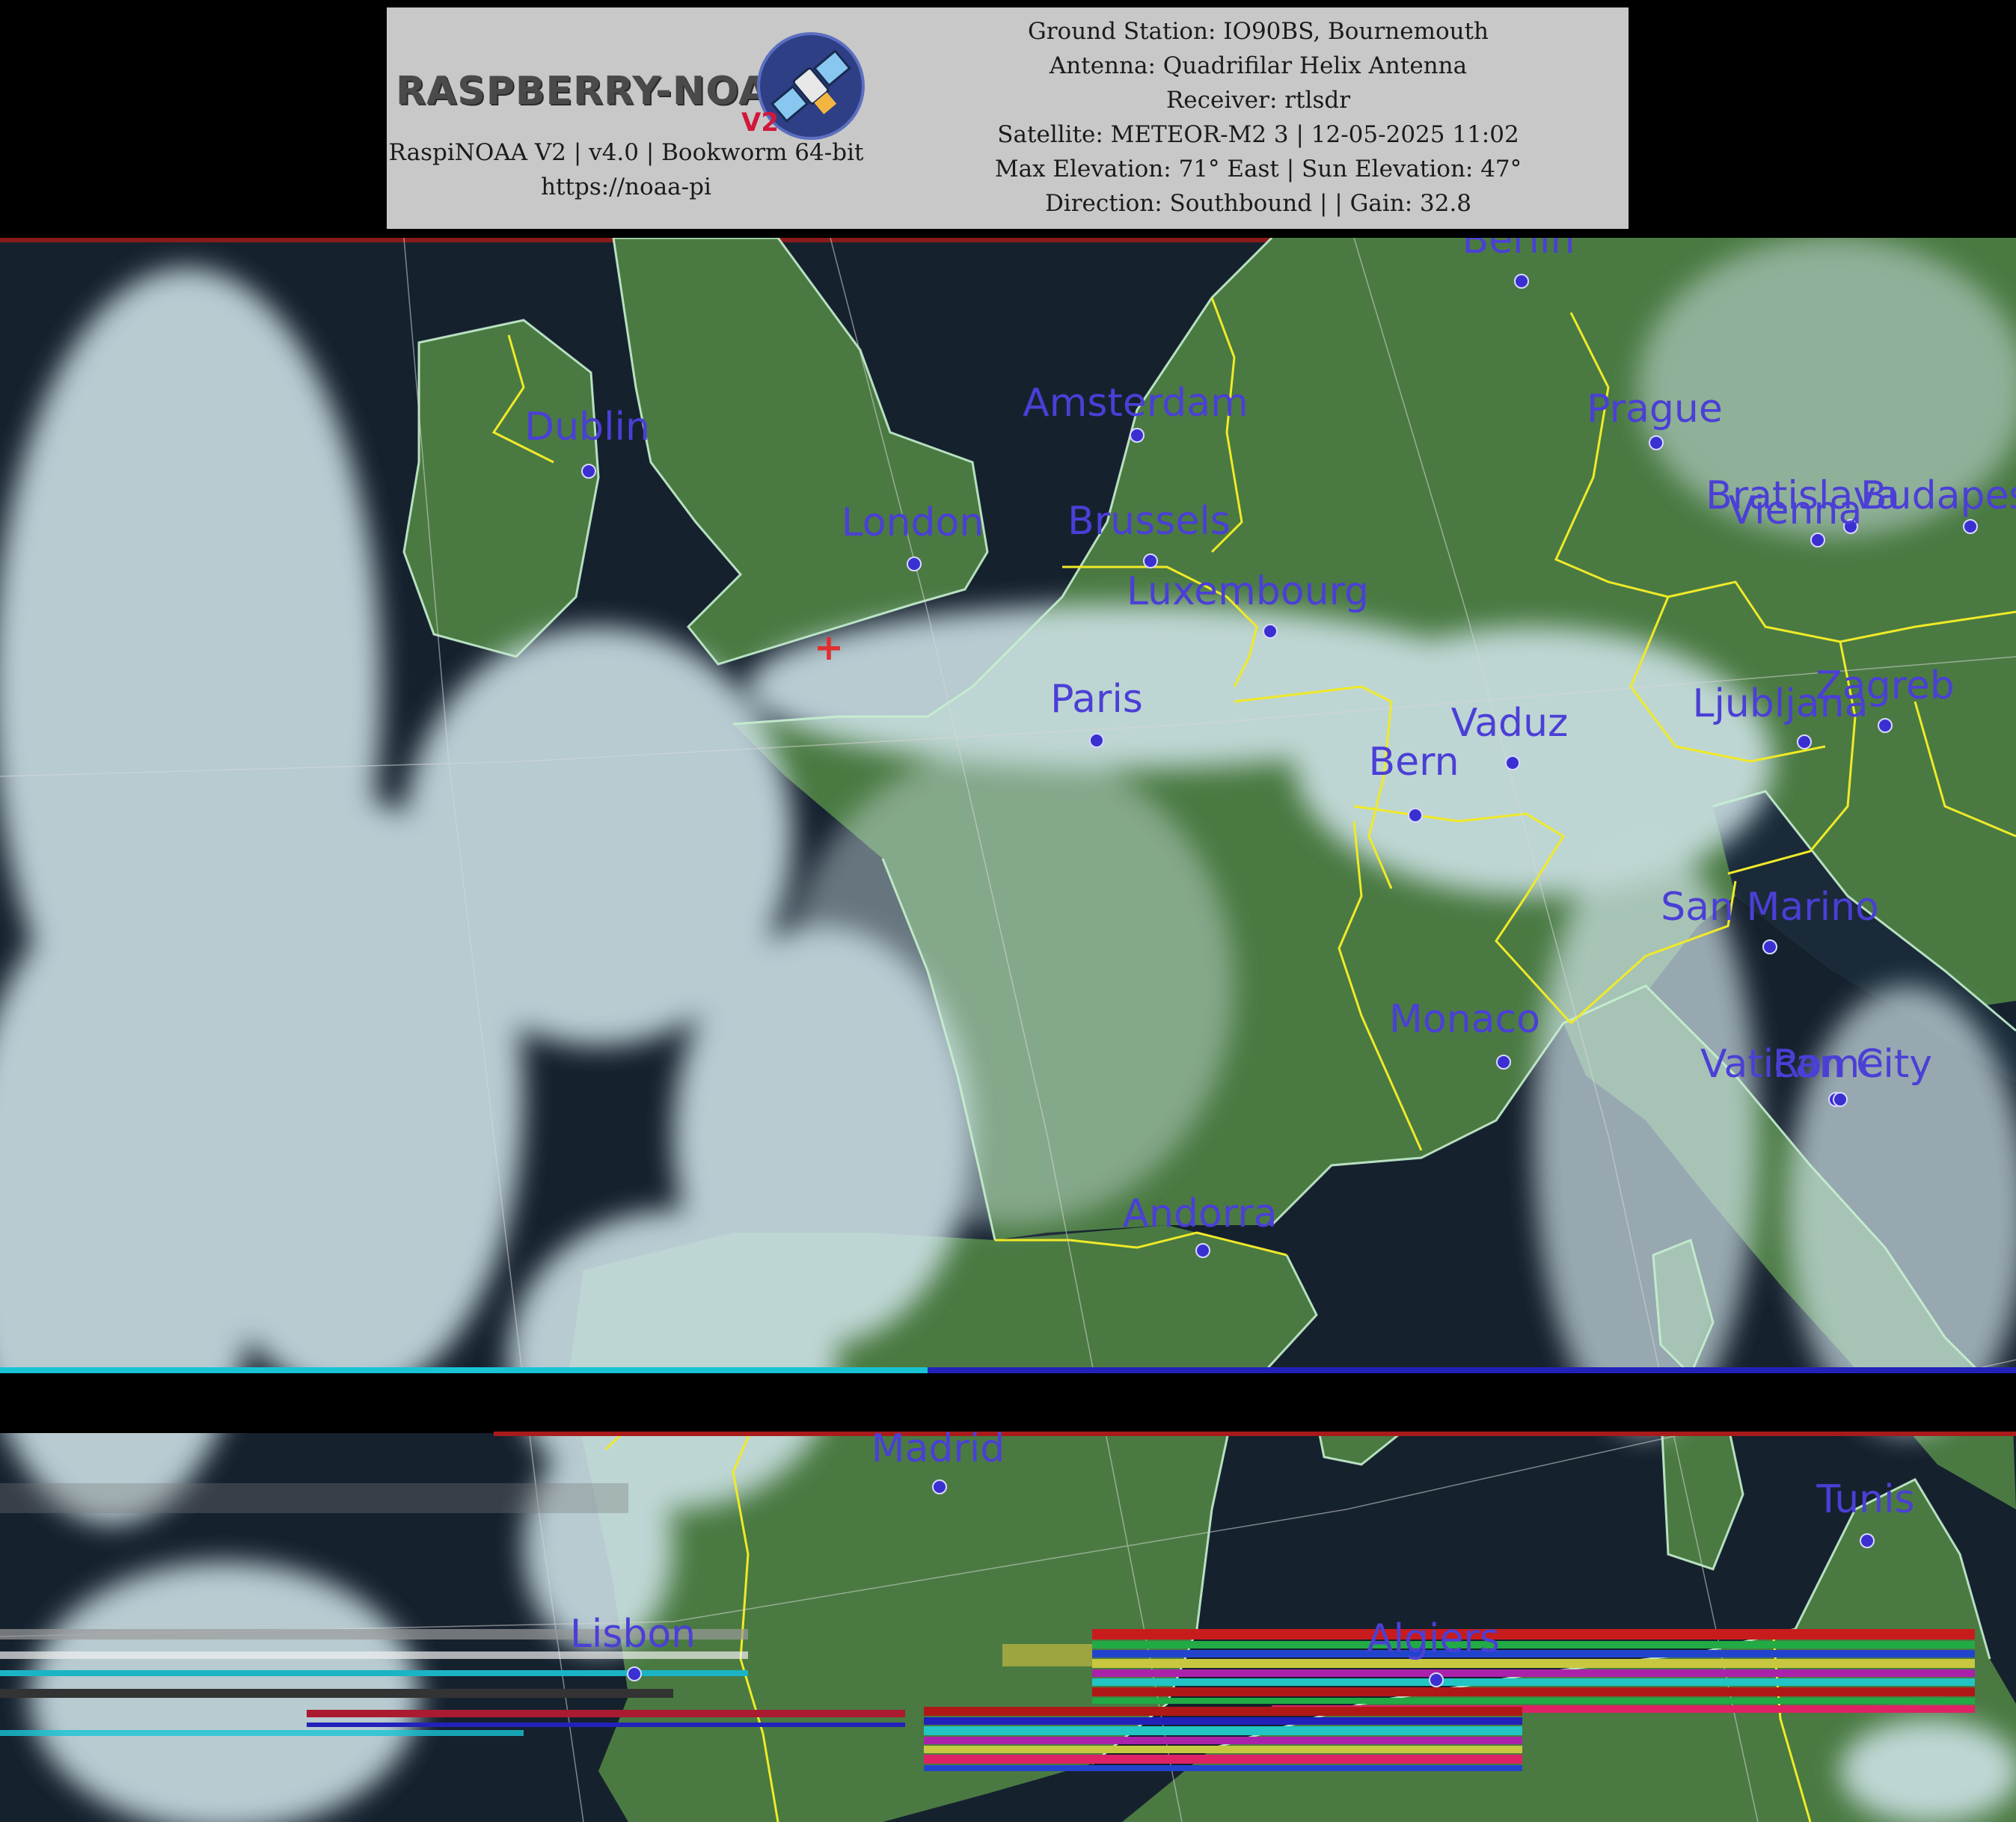 The width and height of the screenshot is (2016, 1822). Describe the element at coordinates (1770, 907) in the screenshot. I see `city-label-san-marino: San Marino` at that location.